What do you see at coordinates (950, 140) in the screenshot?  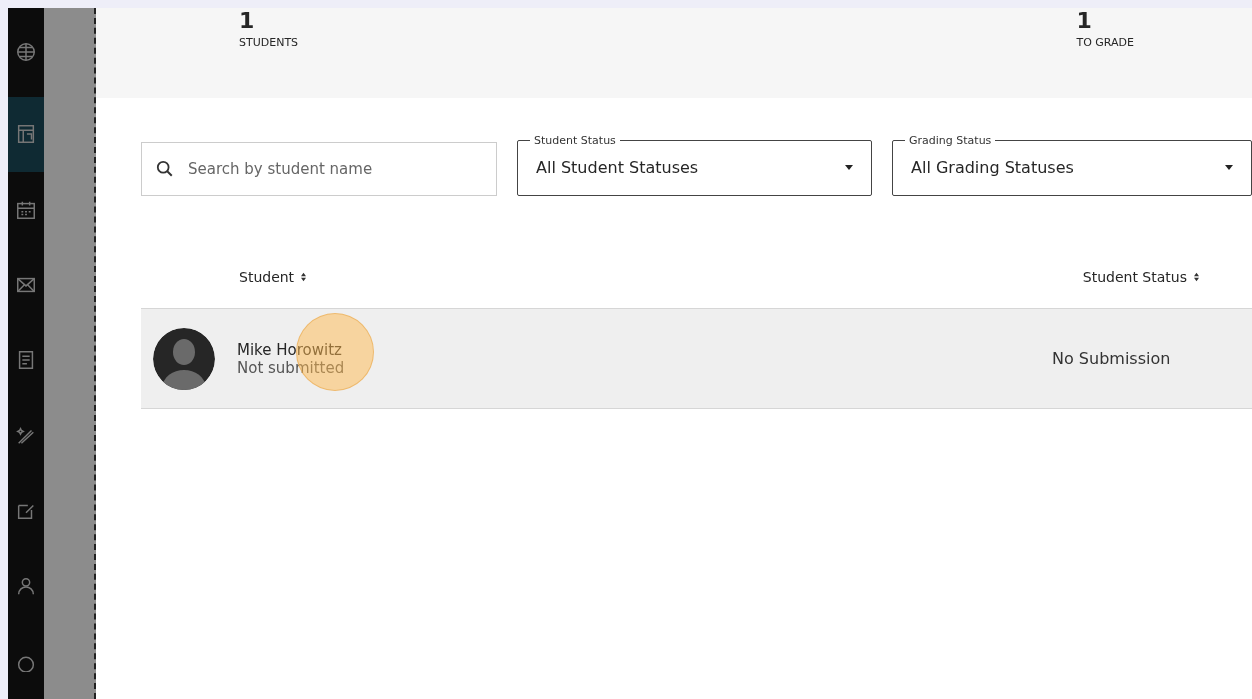 I see `dropdown-label: Grading Status` at bounding box center [950, 140].